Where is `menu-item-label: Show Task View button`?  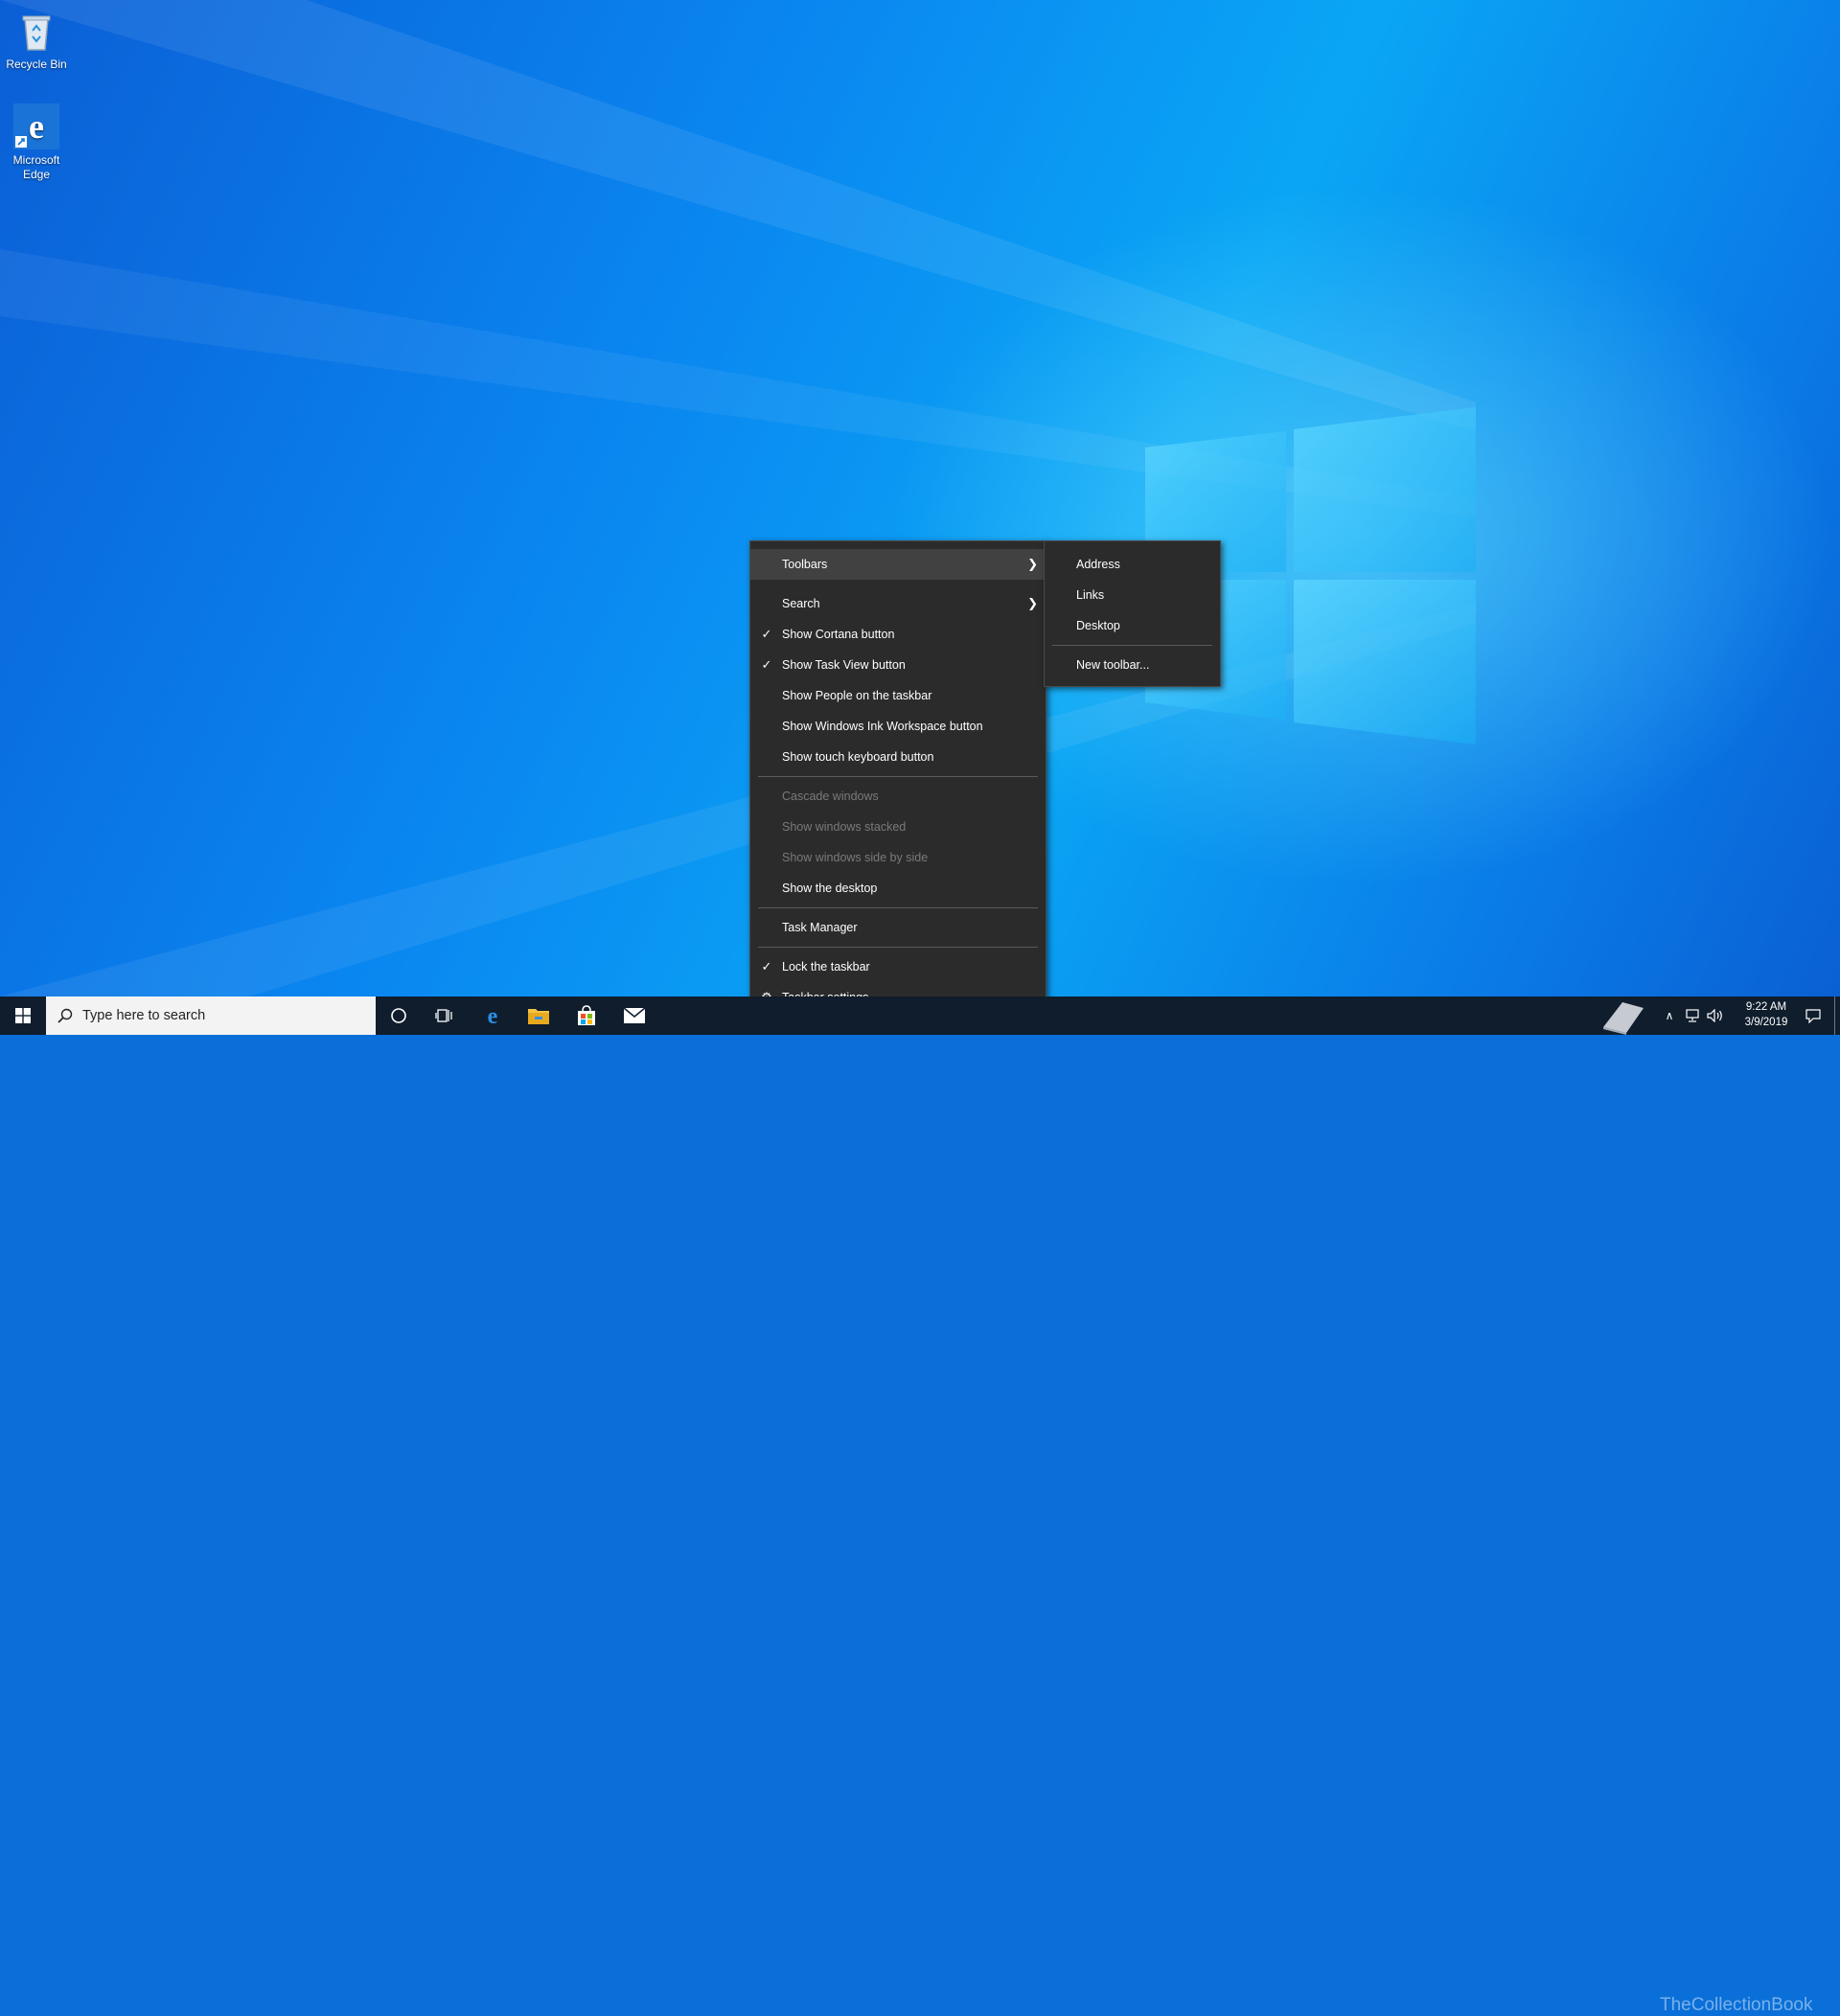 menu-item-label: Show Task View button is located at coordinates (844, 665).